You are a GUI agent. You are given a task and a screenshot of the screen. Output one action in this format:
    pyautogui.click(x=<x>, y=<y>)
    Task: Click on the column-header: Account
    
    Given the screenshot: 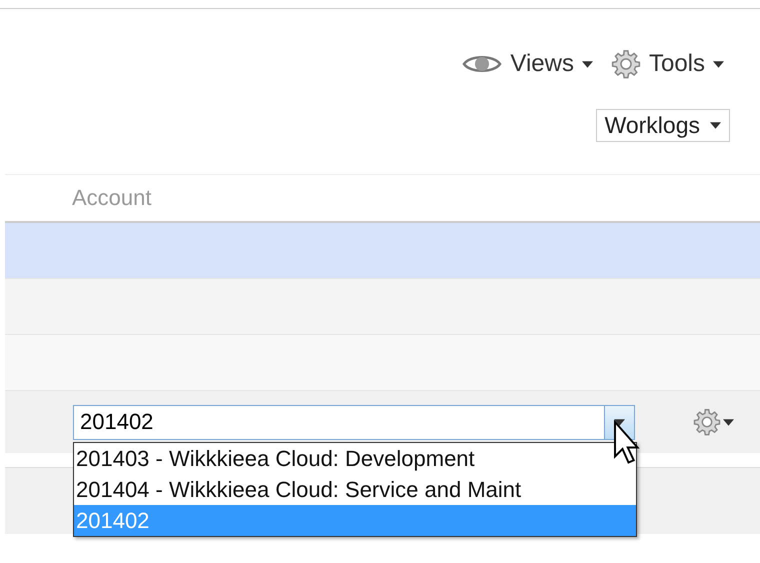 What is the action you would take?
    pyautogui.click(x=112, y=198)
    